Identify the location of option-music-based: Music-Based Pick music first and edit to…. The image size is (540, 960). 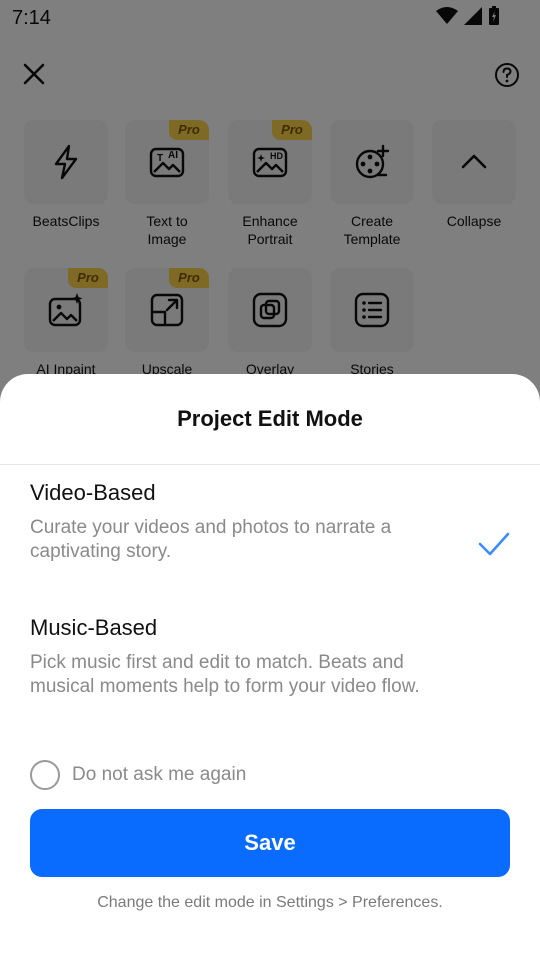
(270, 657).